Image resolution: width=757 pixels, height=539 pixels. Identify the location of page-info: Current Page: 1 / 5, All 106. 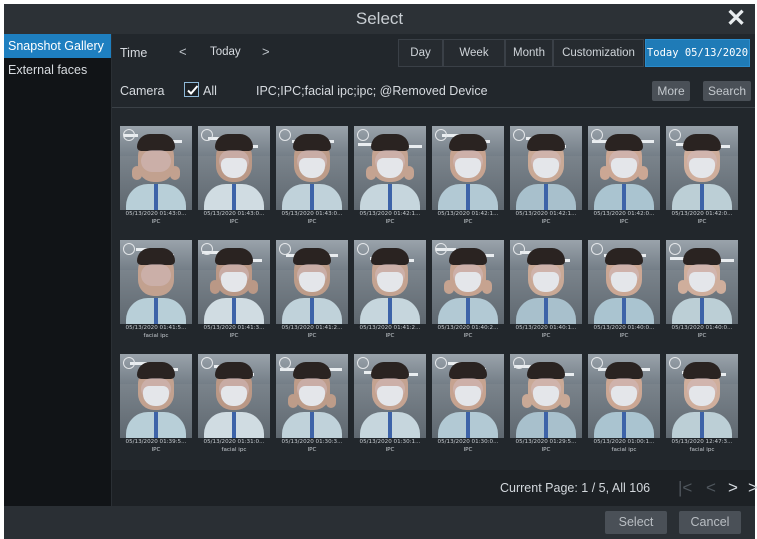
(575, 488).